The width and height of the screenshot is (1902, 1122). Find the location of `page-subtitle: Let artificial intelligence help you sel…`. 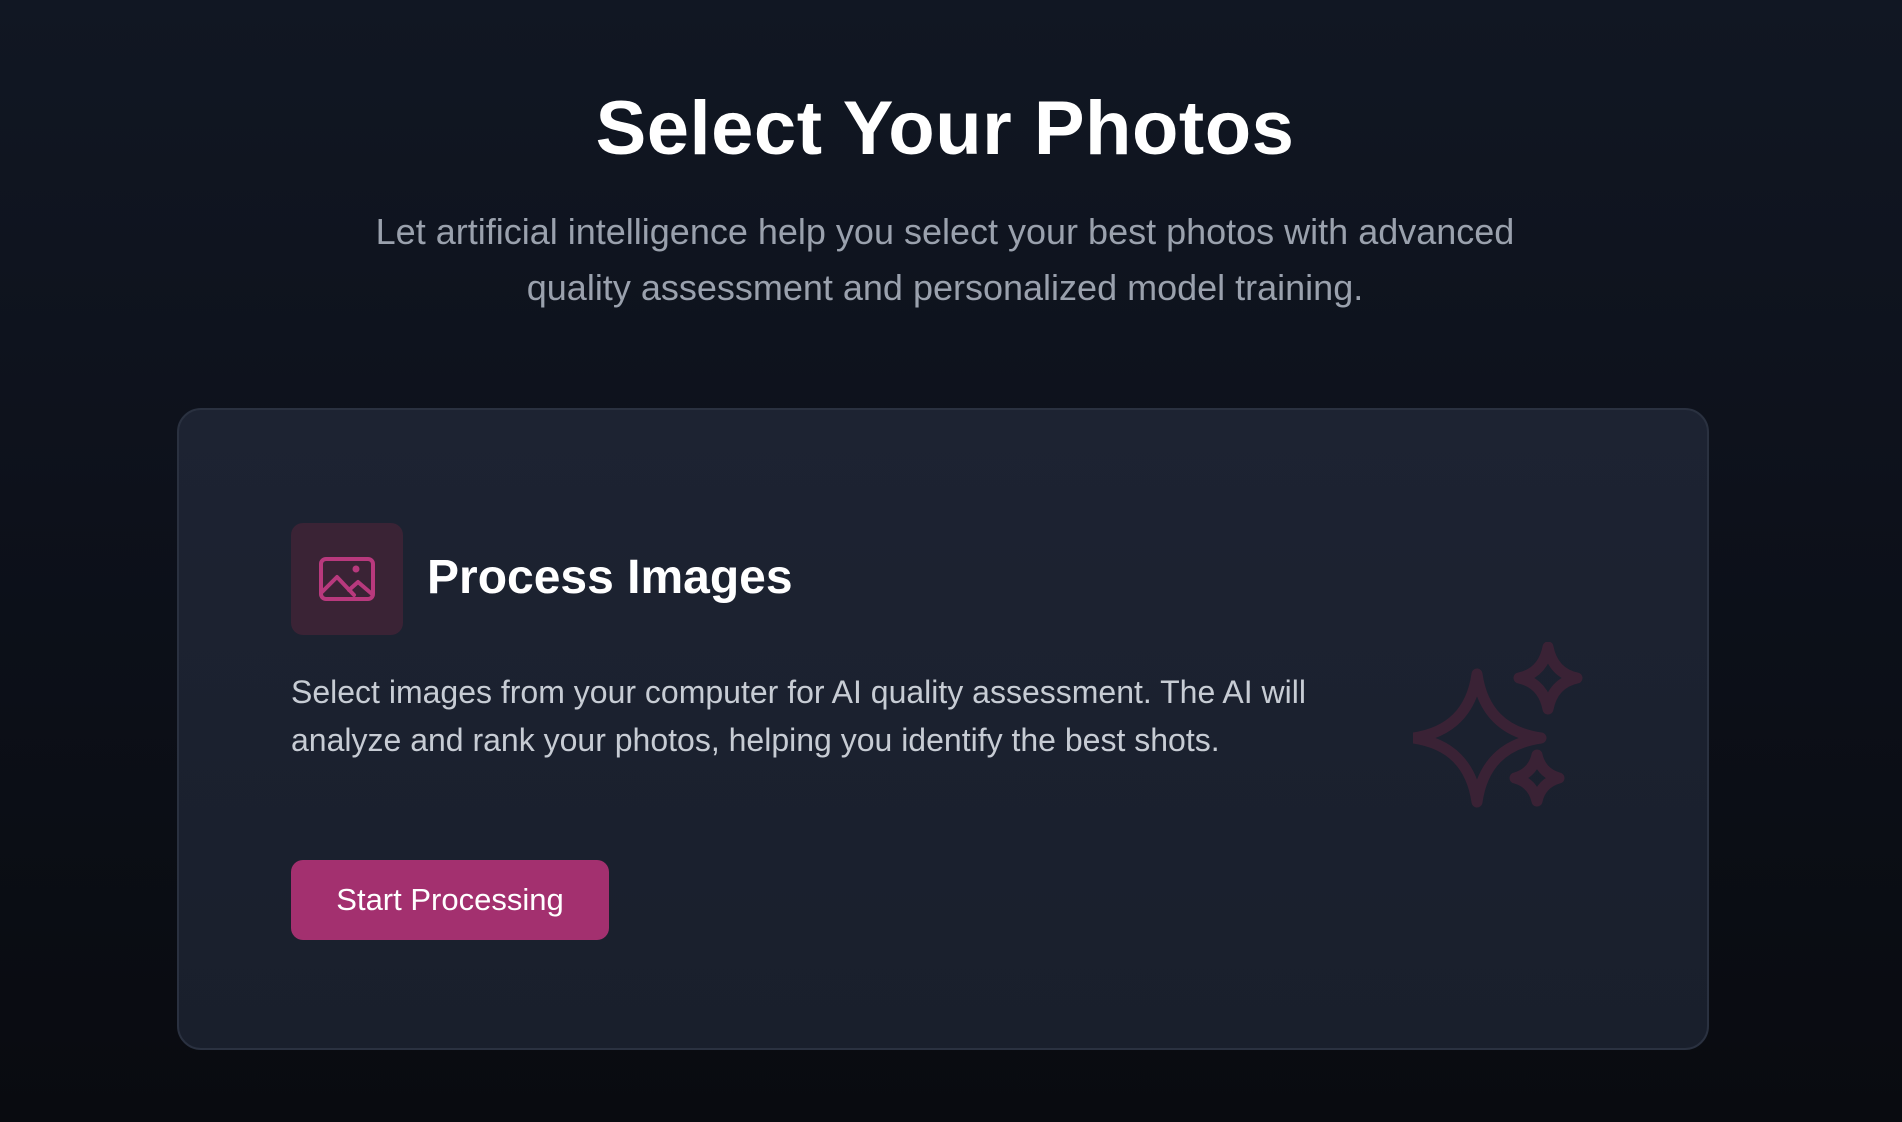

page-subtitle: Let artificial intelligence help you sel… is located at coordinates (945, 259).